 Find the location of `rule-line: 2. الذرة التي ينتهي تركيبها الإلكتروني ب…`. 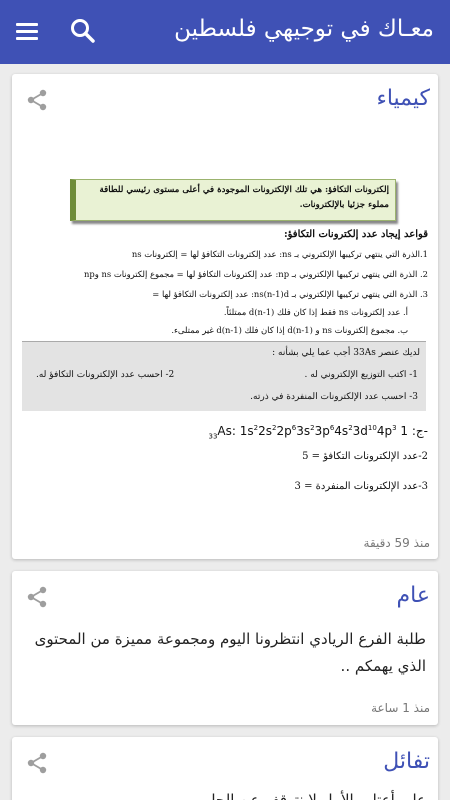

rule-line: 2. الذرة التي ينتهي تركيبها الإلكتروني ب… is located at coordinates (255, 274).